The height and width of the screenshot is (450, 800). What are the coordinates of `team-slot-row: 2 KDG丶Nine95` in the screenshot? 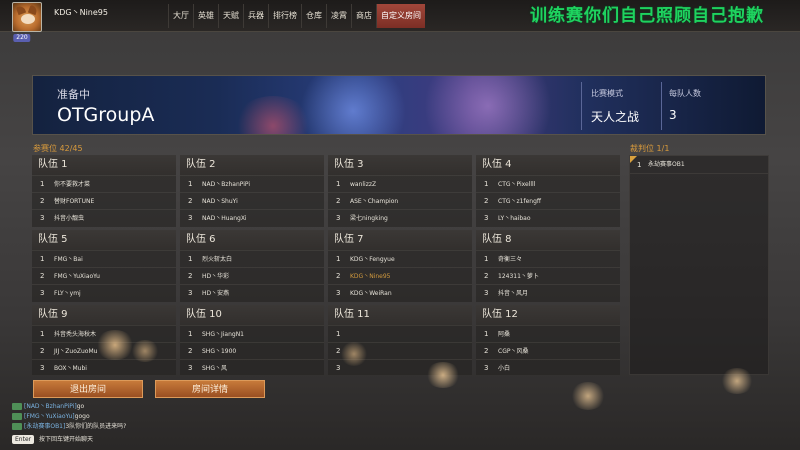 It's located at (400, 275).